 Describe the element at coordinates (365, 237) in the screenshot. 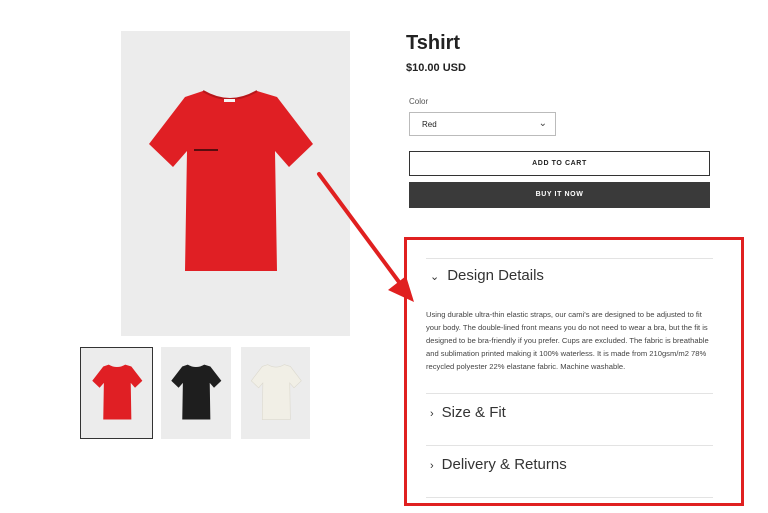

I see `annotation-arrow-icon` at that location.